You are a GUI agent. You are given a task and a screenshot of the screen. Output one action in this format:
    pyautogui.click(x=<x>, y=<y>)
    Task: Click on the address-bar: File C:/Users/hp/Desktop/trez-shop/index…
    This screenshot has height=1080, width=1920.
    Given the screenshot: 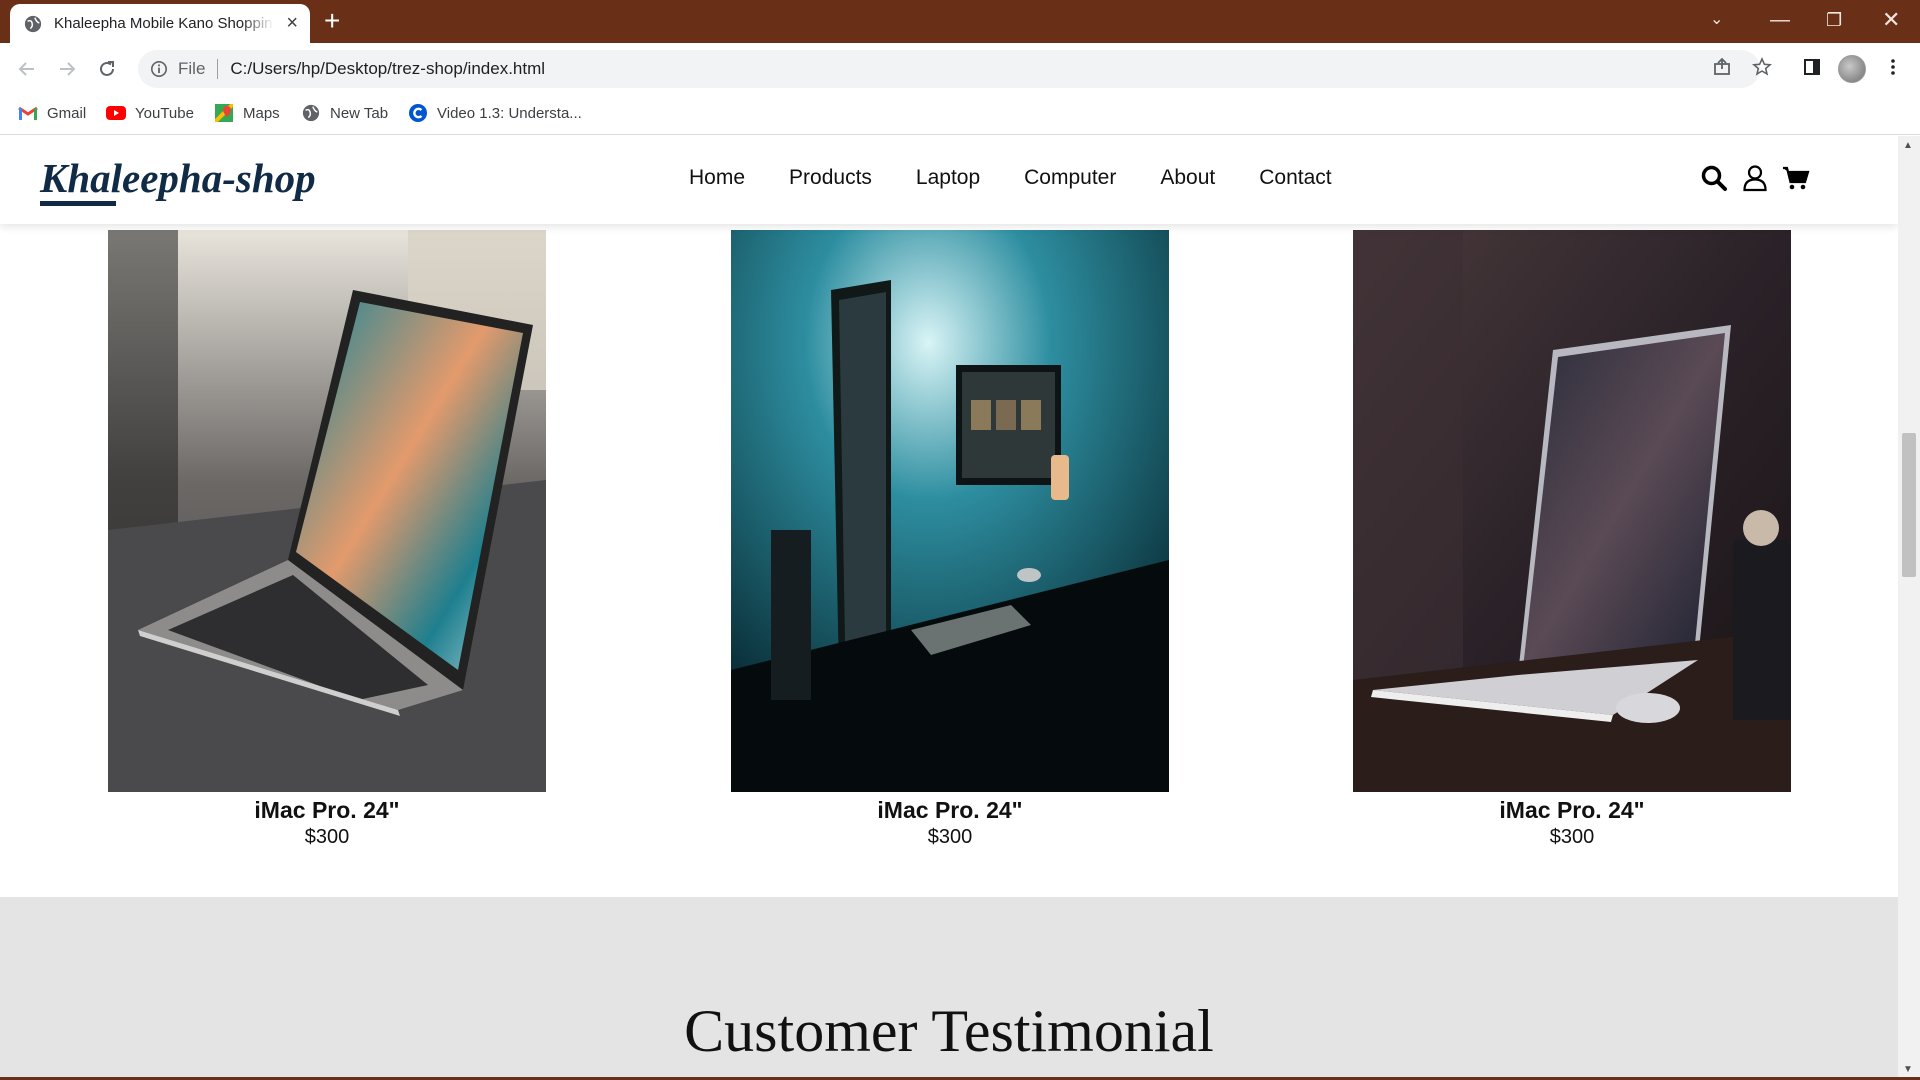 What is the action you would take?
    pyautogui.click(x=949, y=69)
    